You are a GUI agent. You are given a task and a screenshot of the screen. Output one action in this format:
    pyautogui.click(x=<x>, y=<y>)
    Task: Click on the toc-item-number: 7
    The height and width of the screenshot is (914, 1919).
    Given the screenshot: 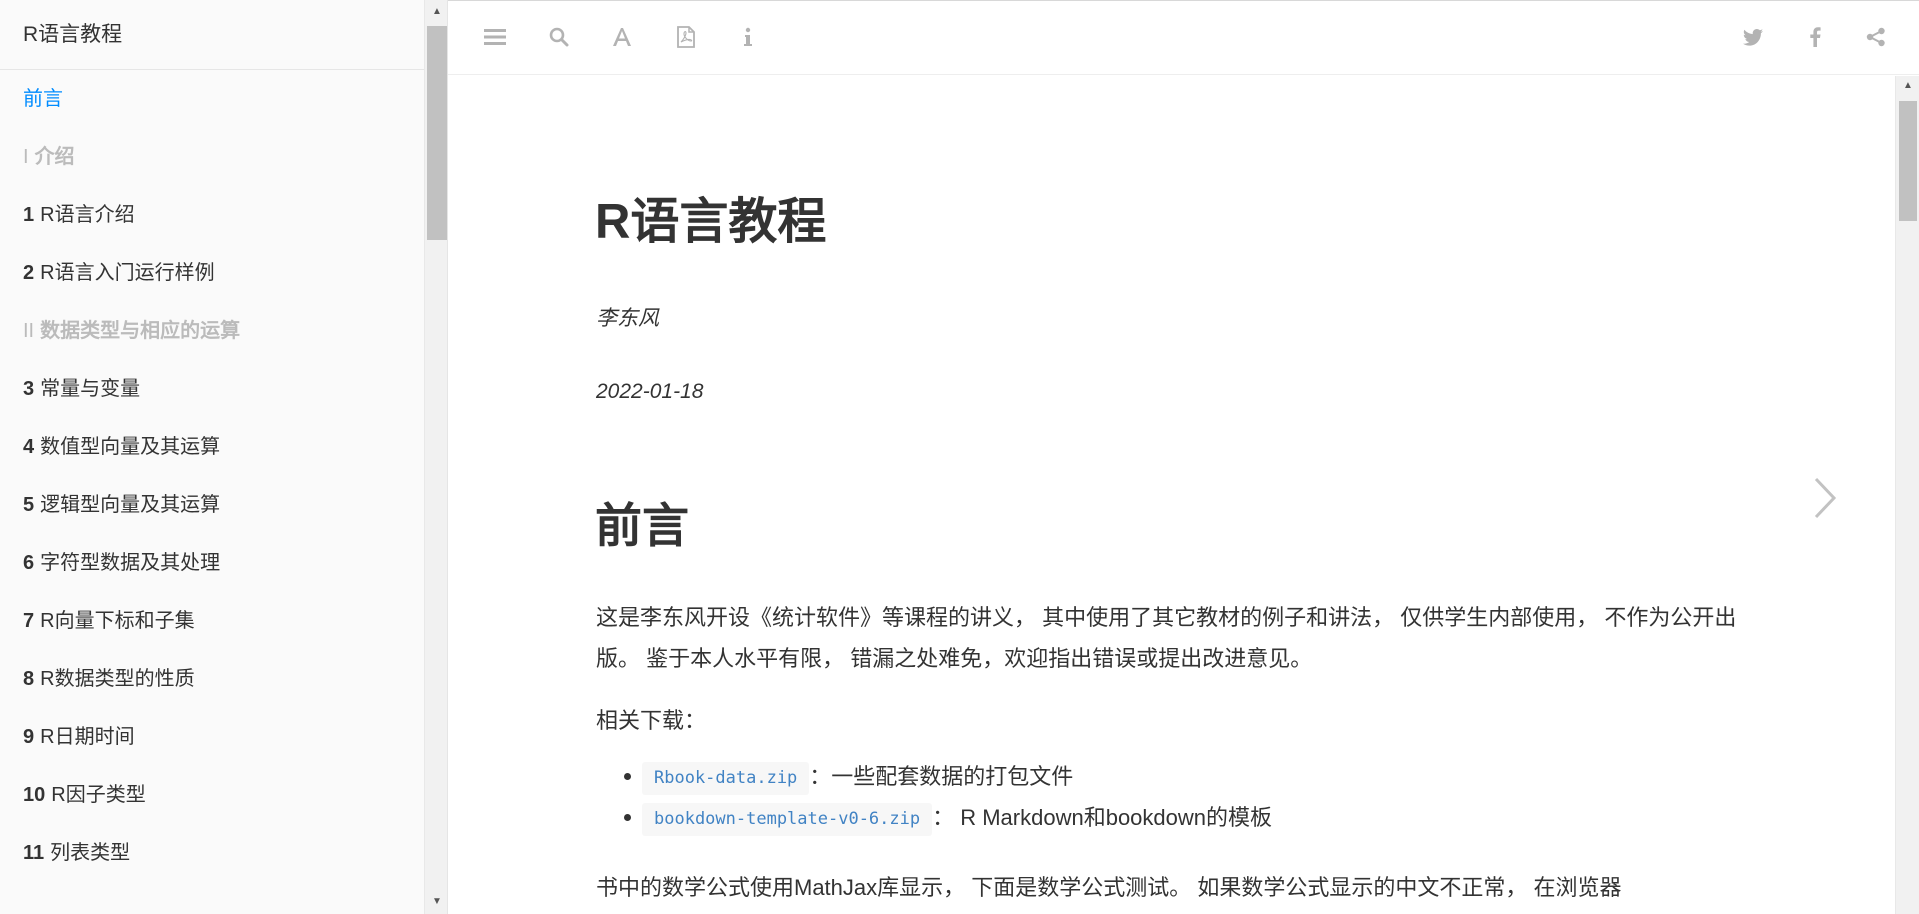 What is the action you would take?
    pyautogui.click(x=29, y=621)
    